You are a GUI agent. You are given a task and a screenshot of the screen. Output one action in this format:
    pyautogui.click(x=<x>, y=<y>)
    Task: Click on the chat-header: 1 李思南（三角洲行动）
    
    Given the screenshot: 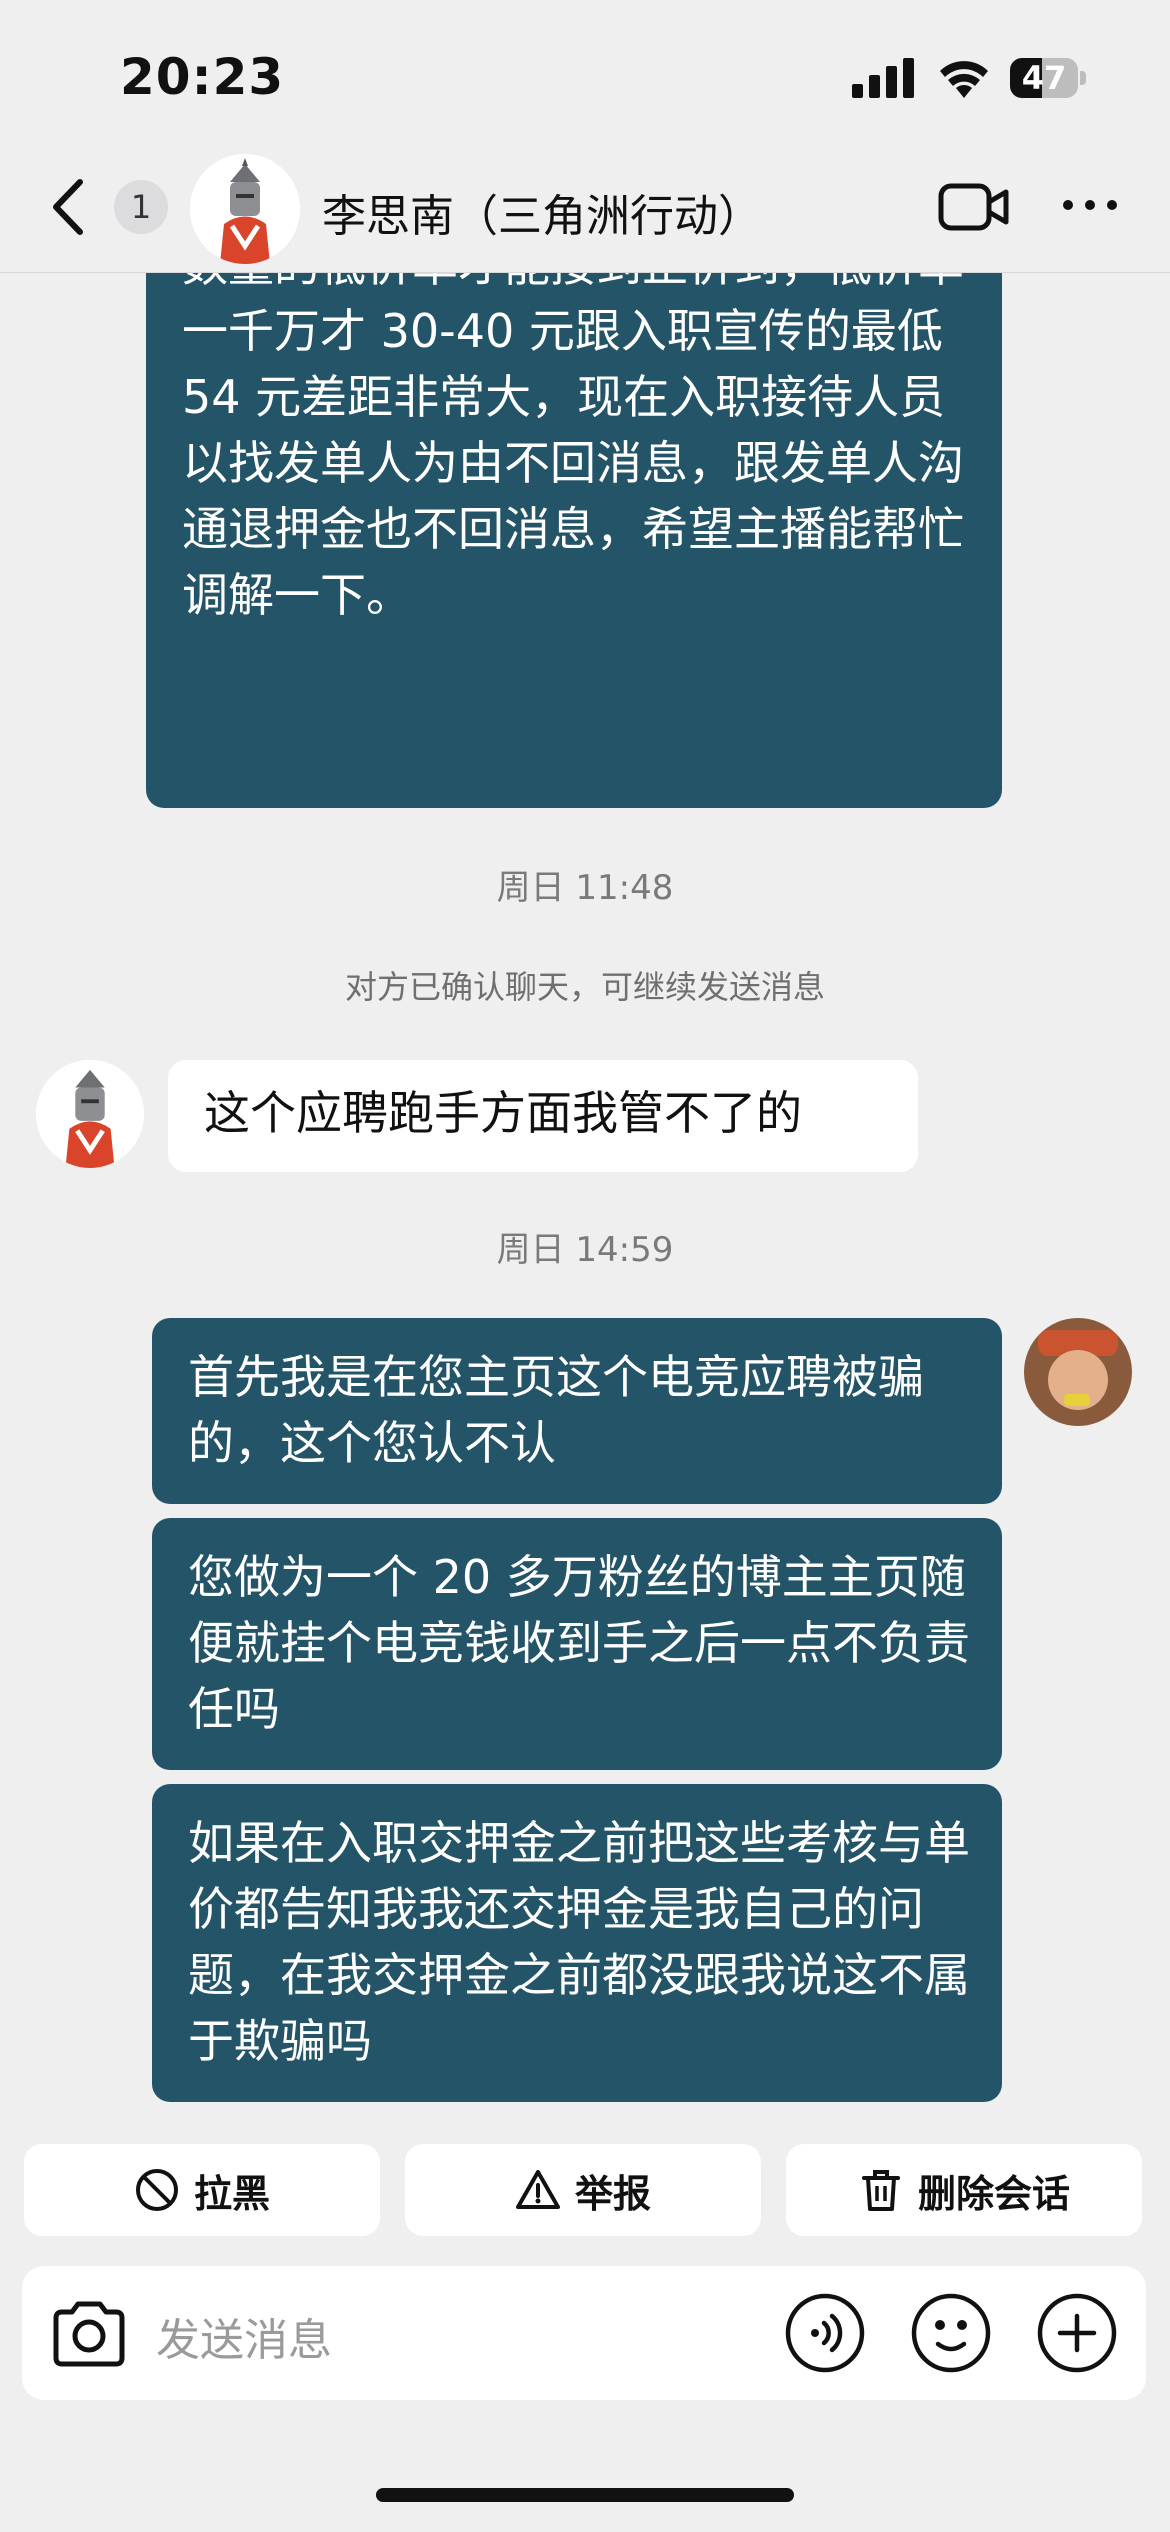 What is the action you would take?
    pyautogui.click(x=585, y=211)
    